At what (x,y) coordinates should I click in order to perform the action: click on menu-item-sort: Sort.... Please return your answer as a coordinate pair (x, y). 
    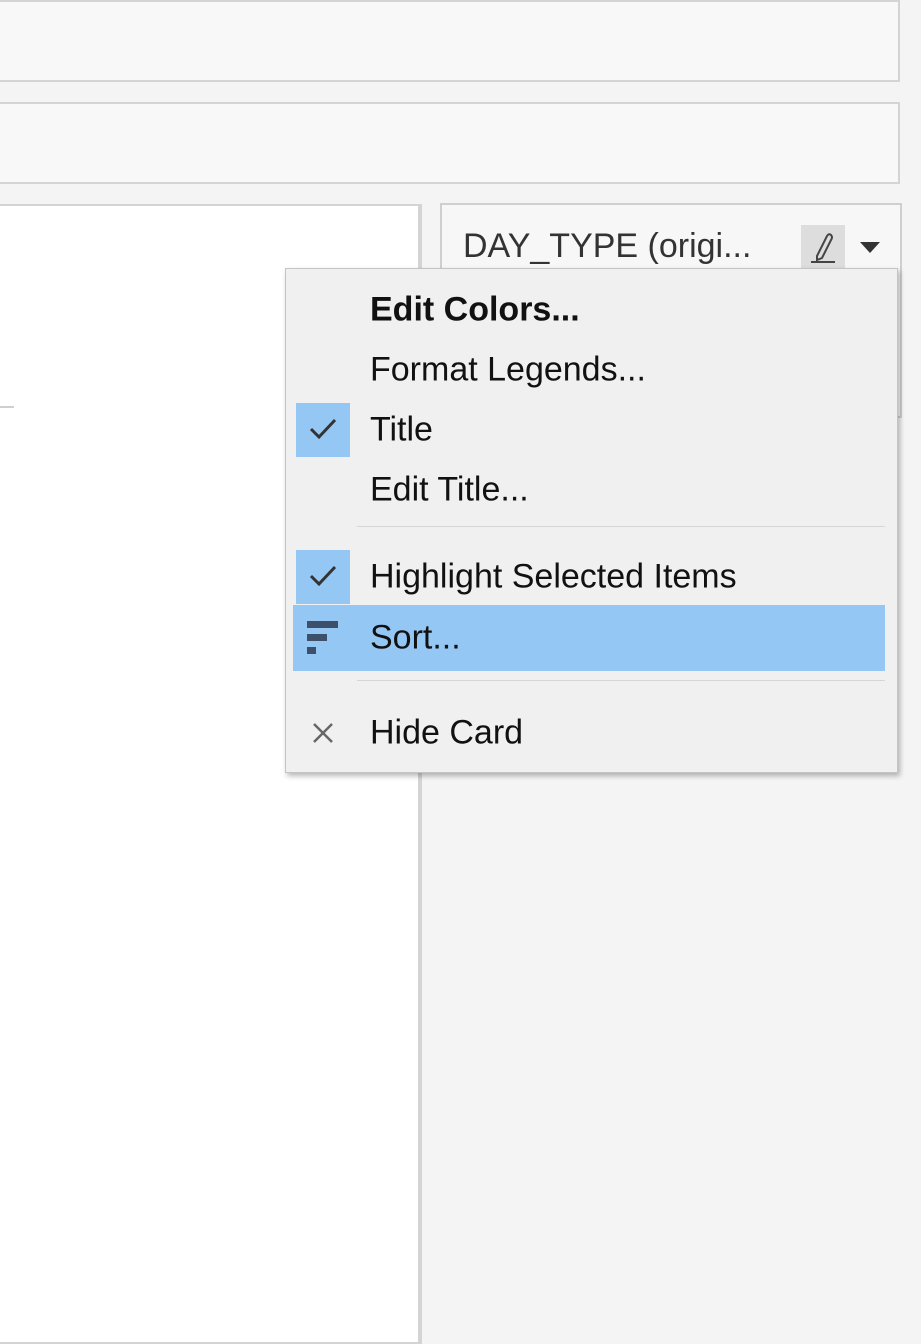
    Looking at the image, I should click on (591, 638).